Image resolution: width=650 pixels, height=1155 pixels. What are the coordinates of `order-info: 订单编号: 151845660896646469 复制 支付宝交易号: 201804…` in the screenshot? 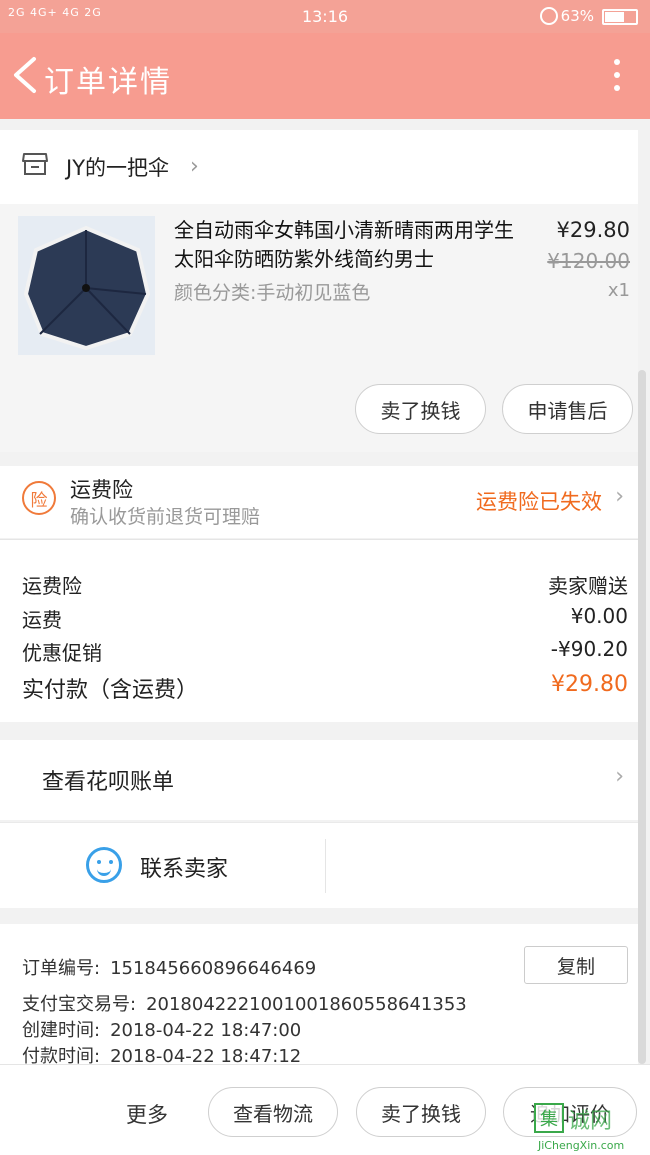 It's located at (319, 995).